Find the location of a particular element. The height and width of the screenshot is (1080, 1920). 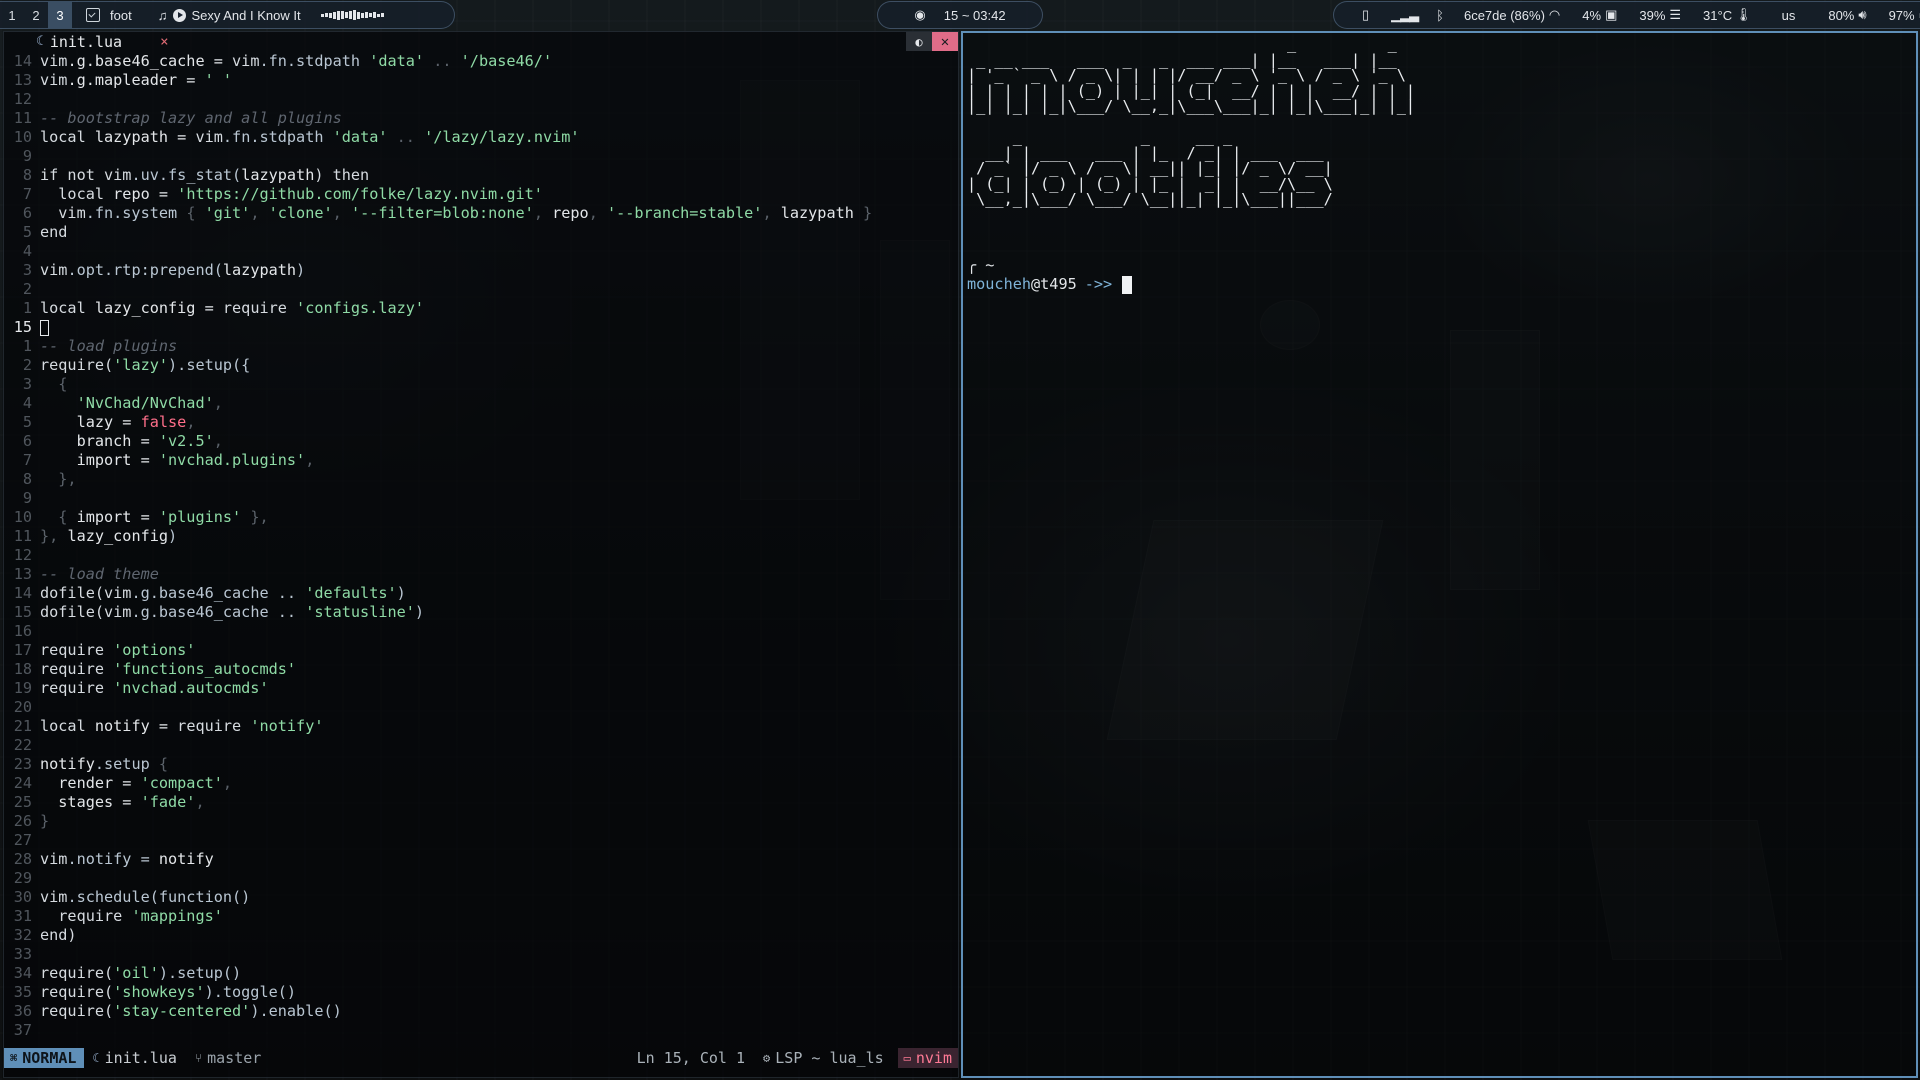

now-playing-title: Sexy And I Know It is located at coordinates (245, 15).